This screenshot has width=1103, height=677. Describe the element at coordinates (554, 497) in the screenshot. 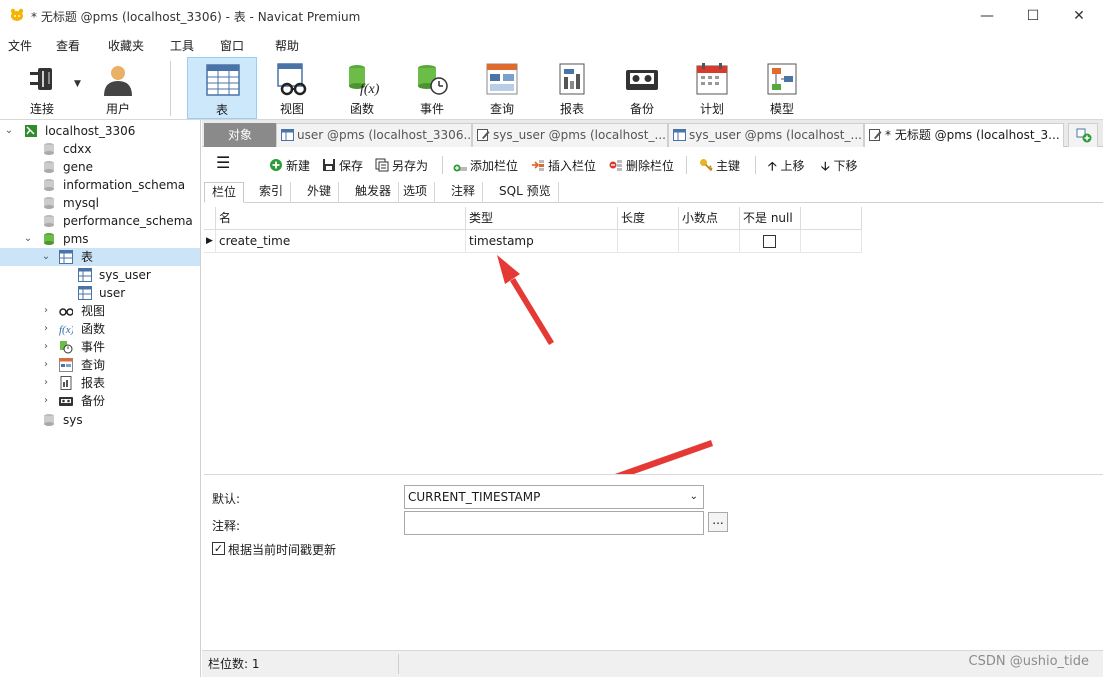

I see `default-value-select: CURRENT_TIMESTAMP ⌄` at that location.